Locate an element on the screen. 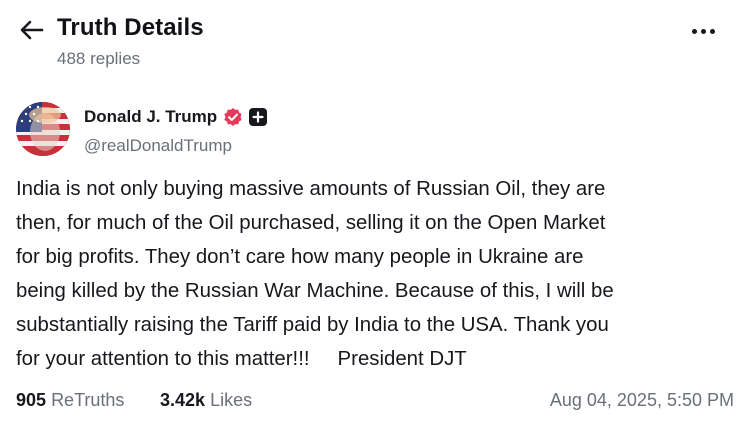 Image resolution: width=742 pixels, height=430 pixels. retruths-stat: 905 ReTruths is located at coordinates (70, 400).